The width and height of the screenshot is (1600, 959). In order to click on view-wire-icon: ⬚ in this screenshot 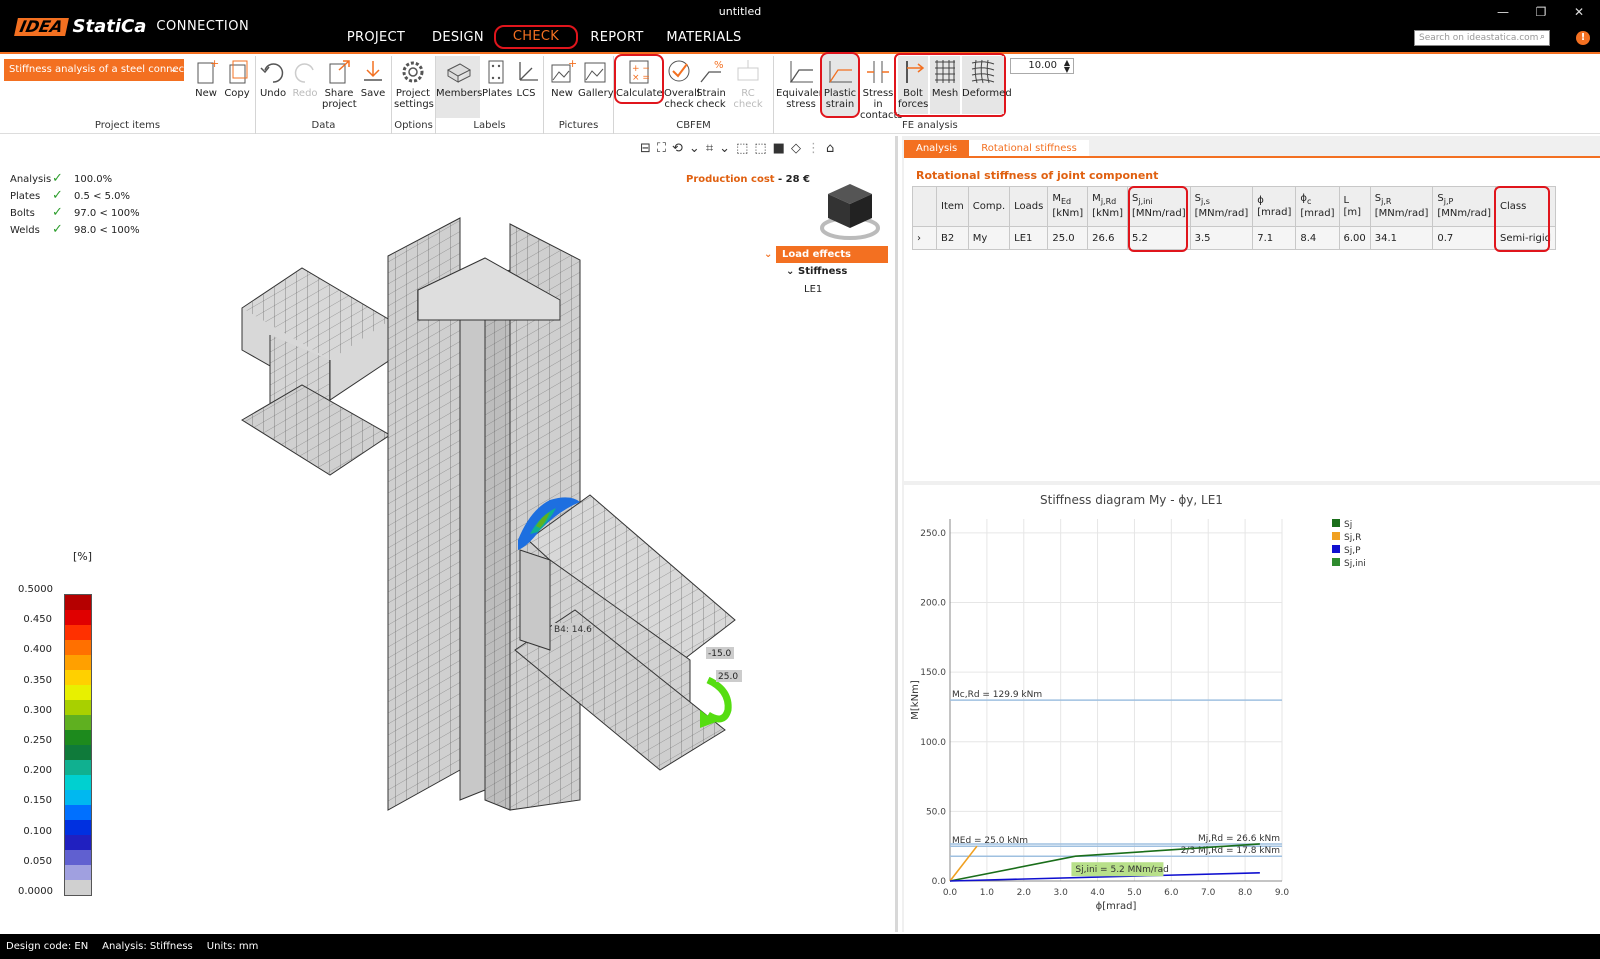, I will do `click(760, 148)`.